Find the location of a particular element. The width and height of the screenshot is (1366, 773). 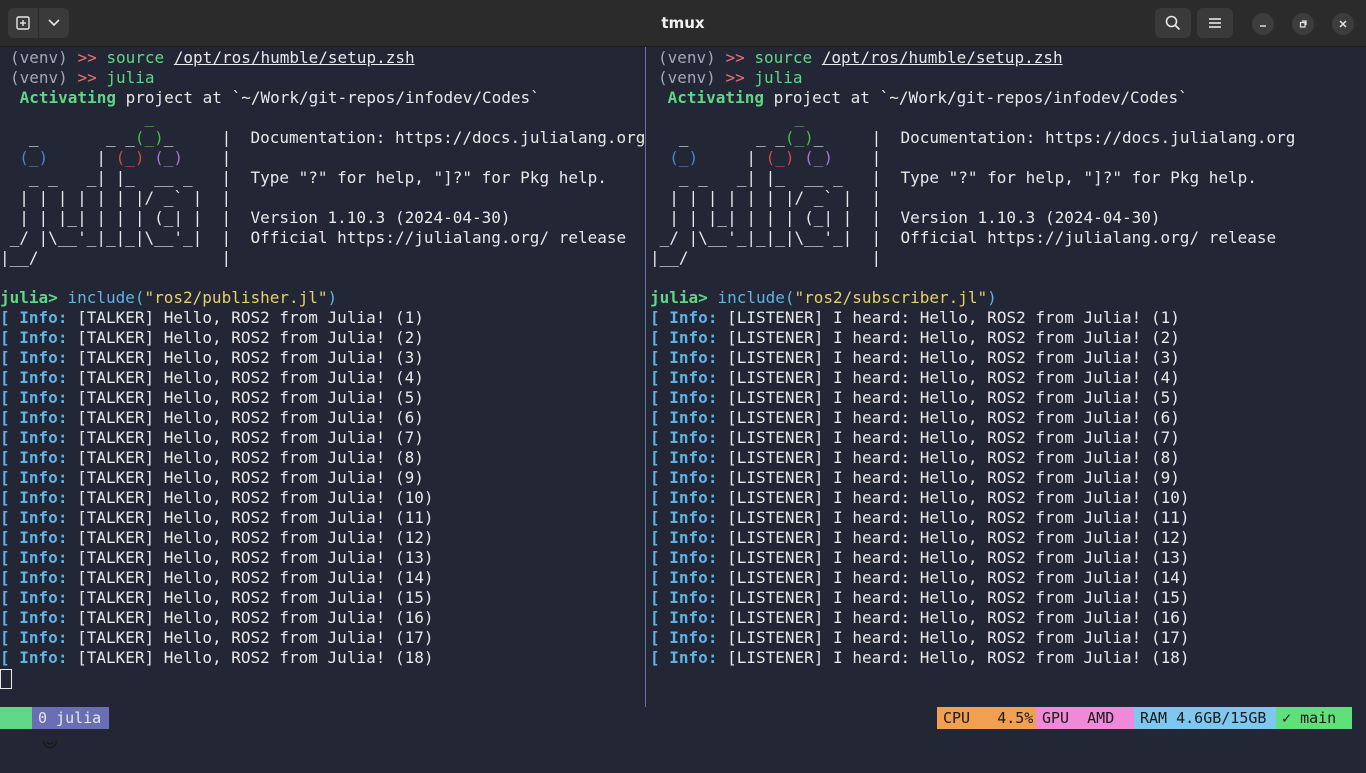

banner-line: _ is located at coordinates (77, 117).